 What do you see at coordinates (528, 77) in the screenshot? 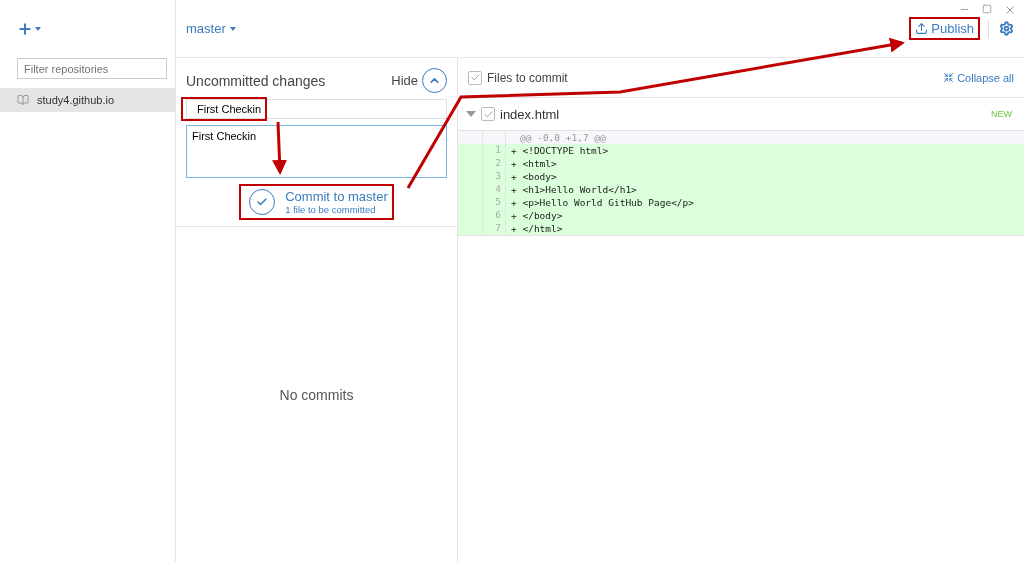
I see `files-label: Files to commit` at bounding box center [528, 77].